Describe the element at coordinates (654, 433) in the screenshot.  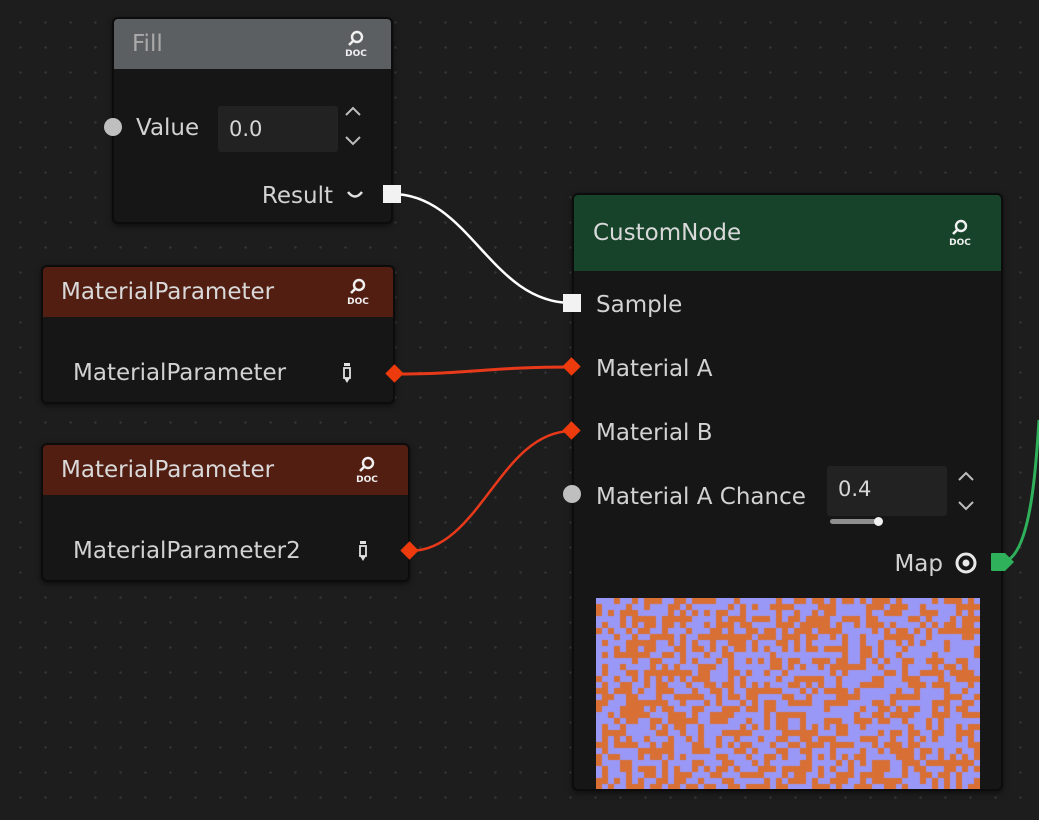
I see `material-b-label: Material B` at that location.